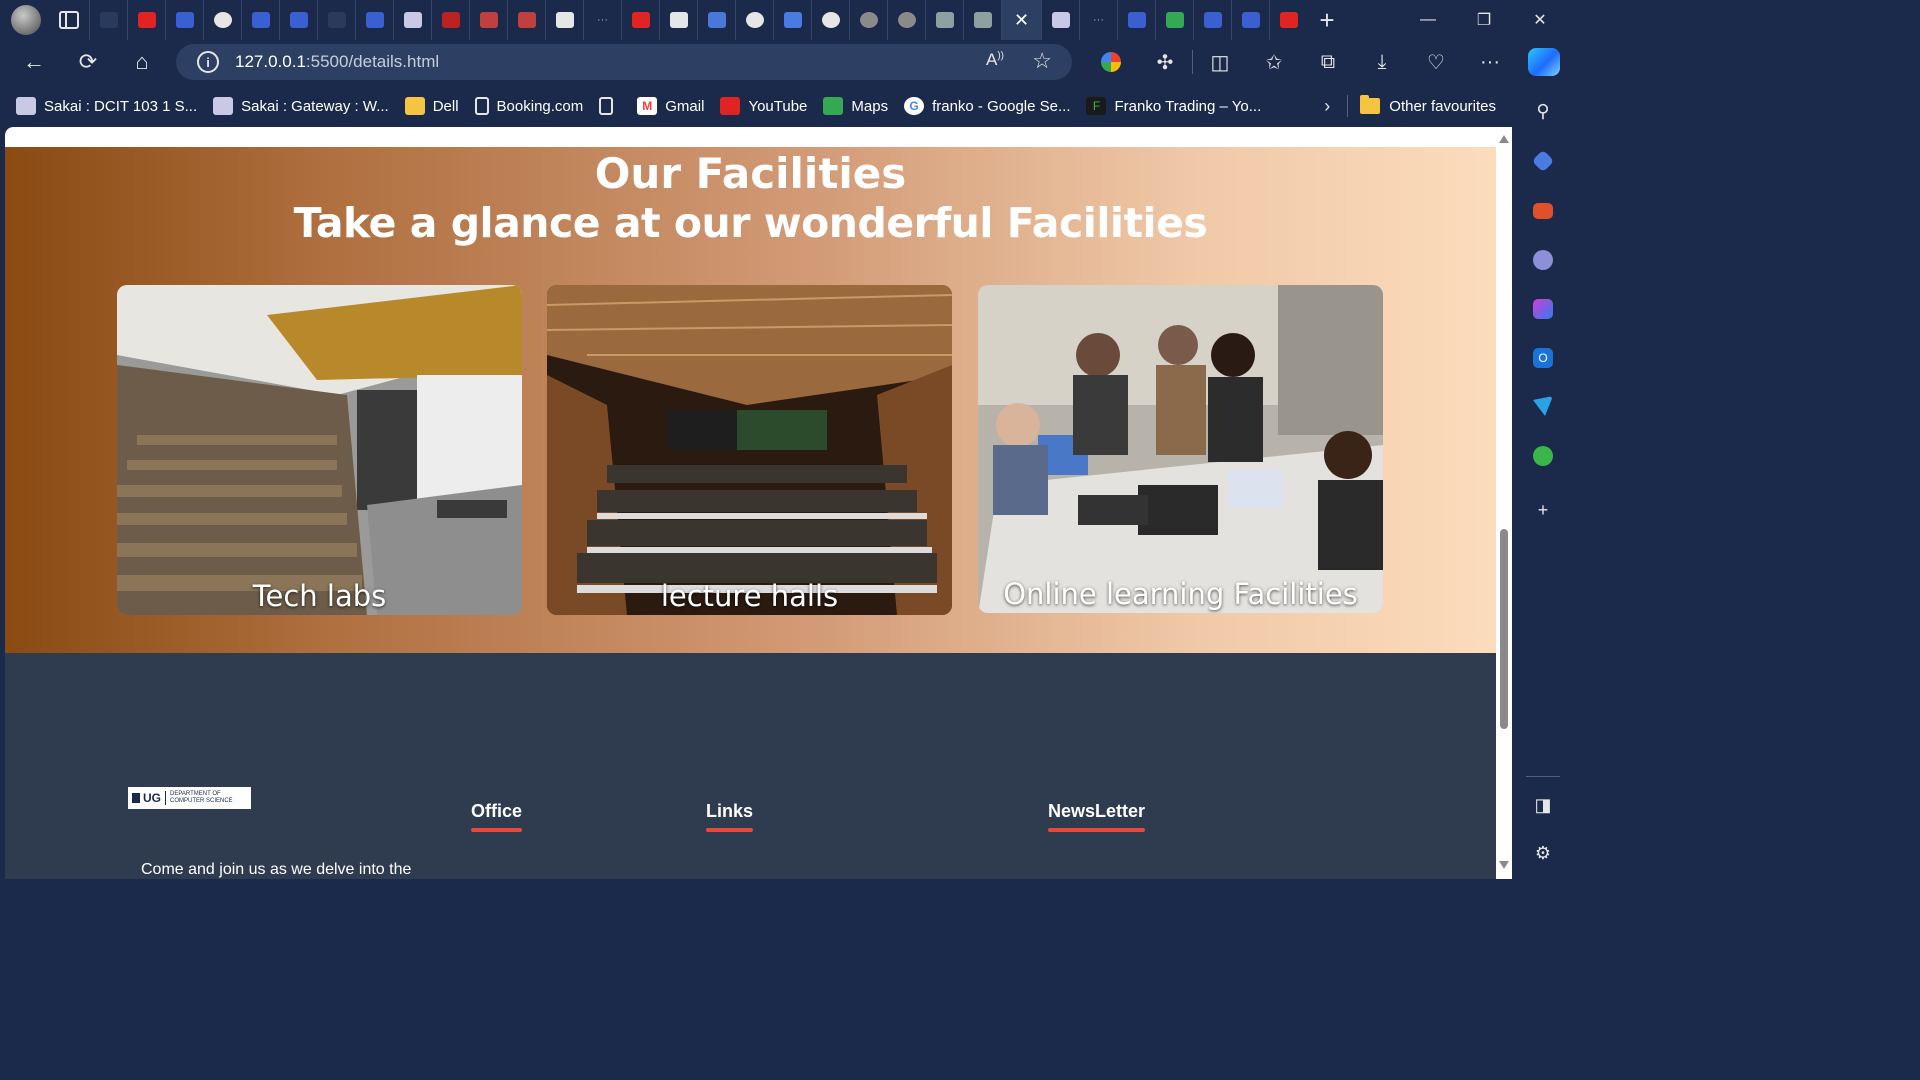 The image size is (1920, 1080). I want to click on site-info-icon: i, so click(208, 62).